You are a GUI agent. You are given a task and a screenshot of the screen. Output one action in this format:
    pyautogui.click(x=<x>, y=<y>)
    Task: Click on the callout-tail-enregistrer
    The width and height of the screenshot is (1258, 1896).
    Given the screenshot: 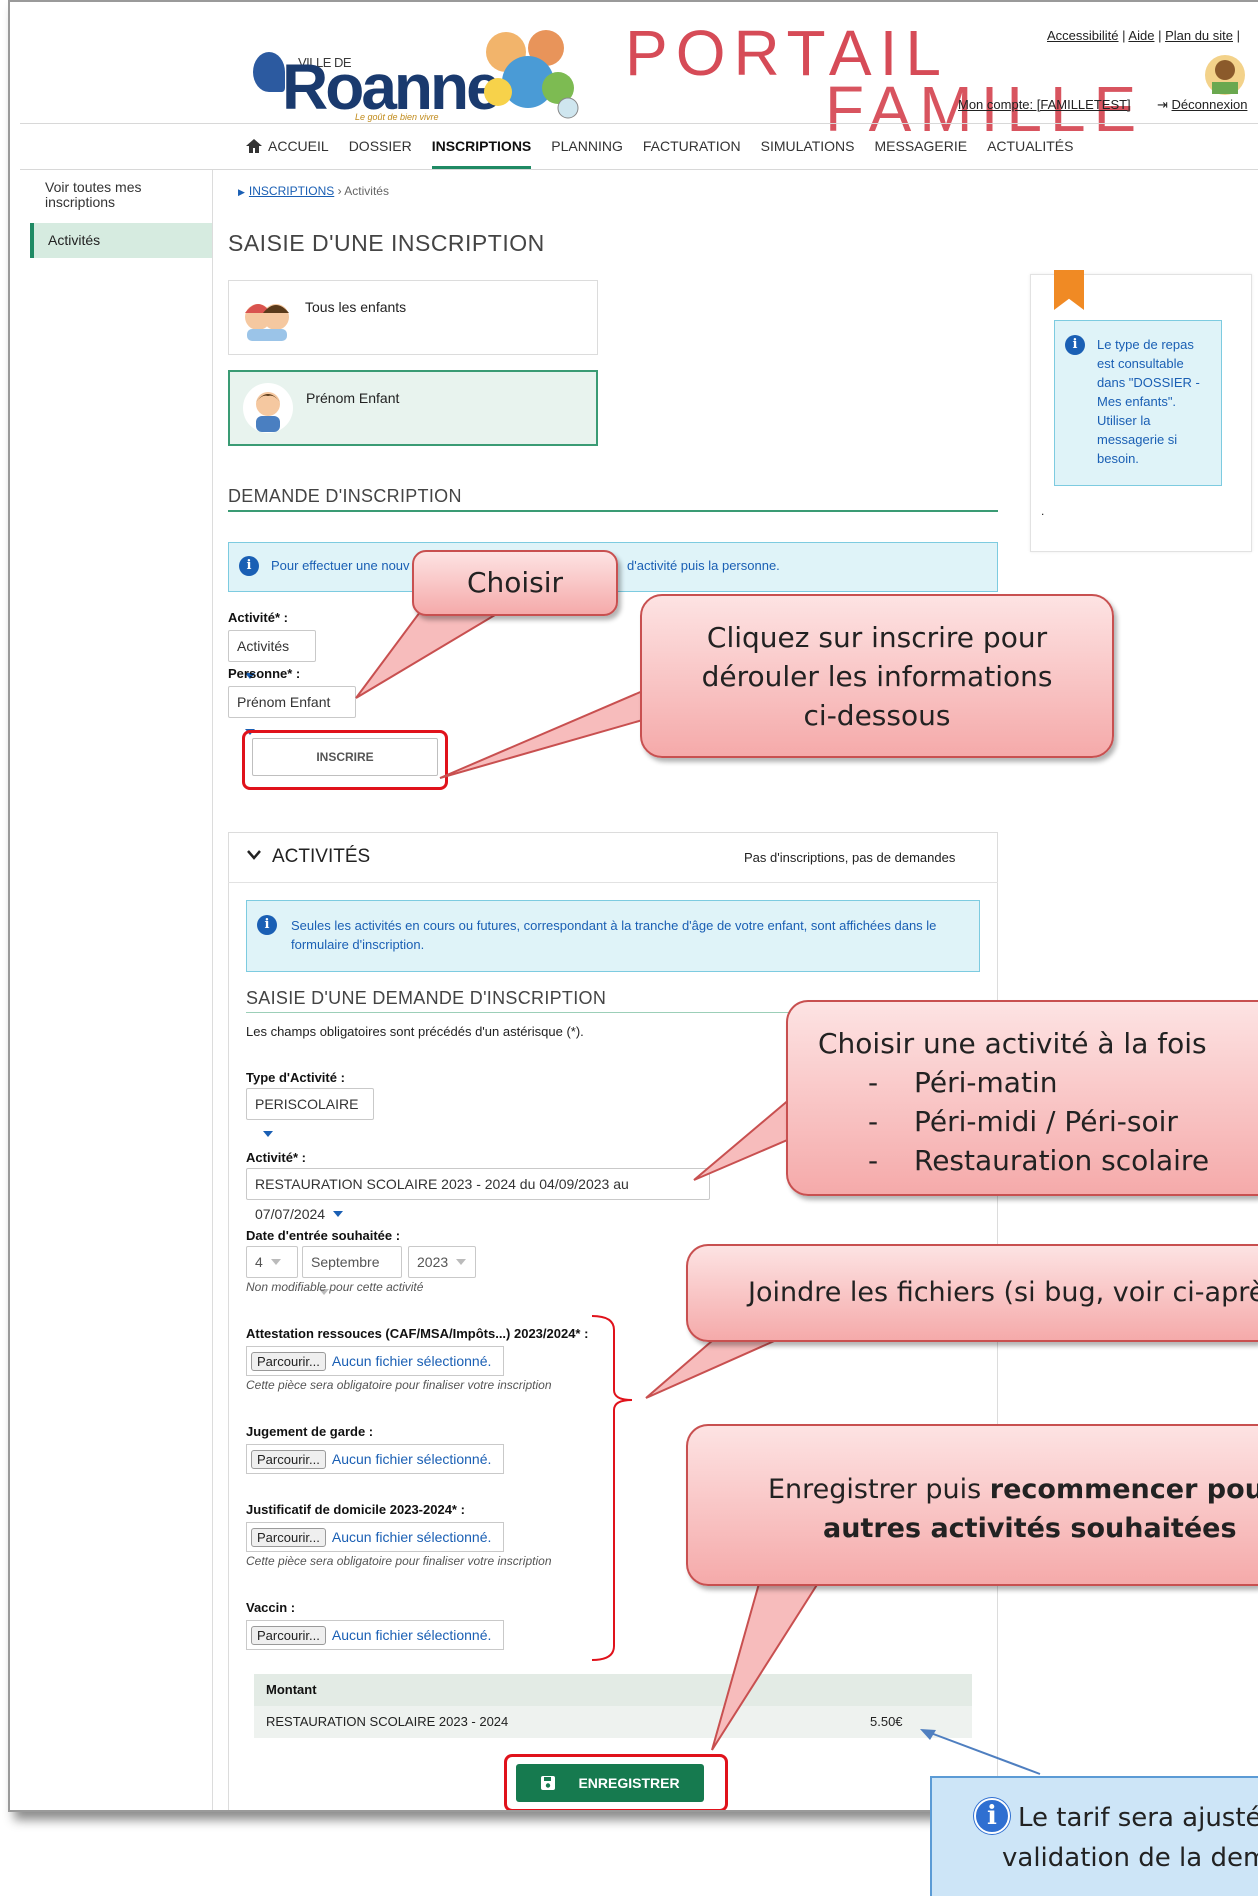 What is the action you would take?
    pyautogui.click(x=766, y=1665)
    